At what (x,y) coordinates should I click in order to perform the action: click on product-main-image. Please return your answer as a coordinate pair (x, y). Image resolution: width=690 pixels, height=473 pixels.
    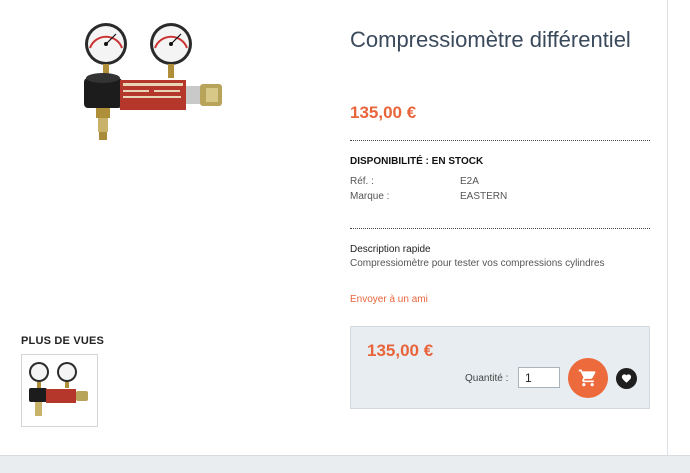
    Looking at the image, I should click on (153, 87).